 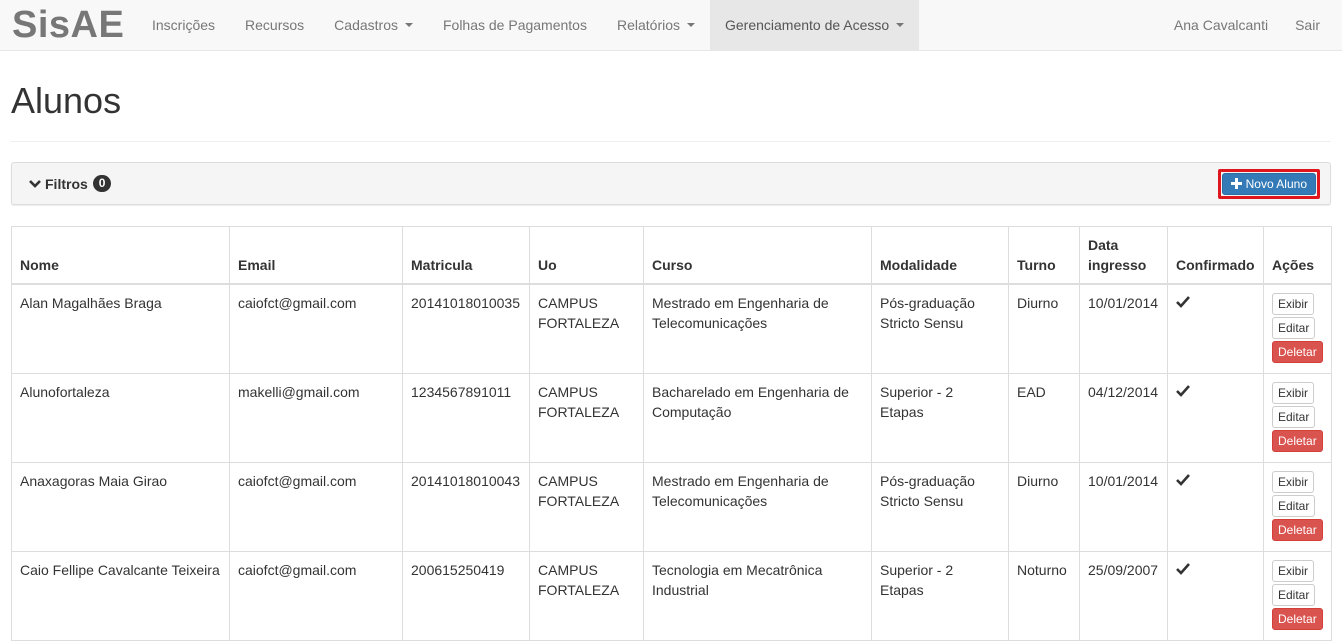 I want to click on new-aluno-button: Novo Aluno, so click(x=1268, y=183).